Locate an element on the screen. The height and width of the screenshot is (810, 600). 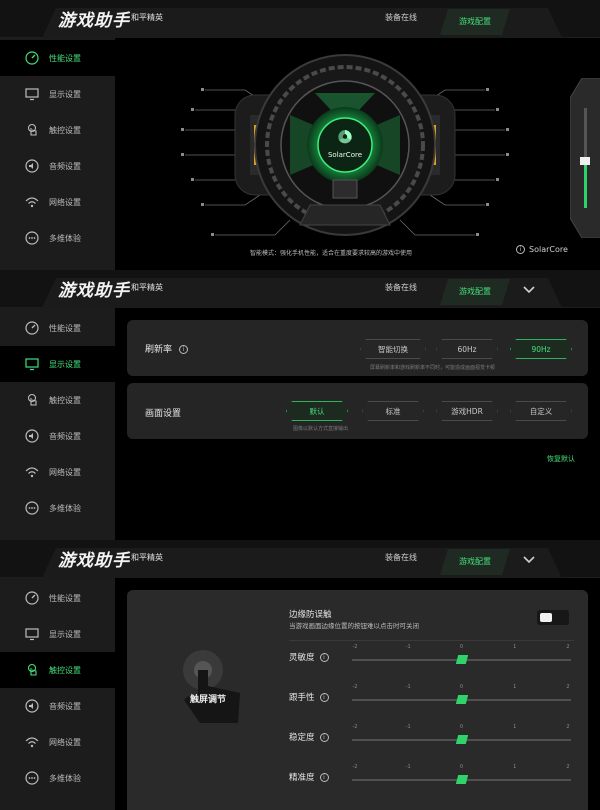
sidebar-item-label: 触控设置 is located at coordinates (65, 670).